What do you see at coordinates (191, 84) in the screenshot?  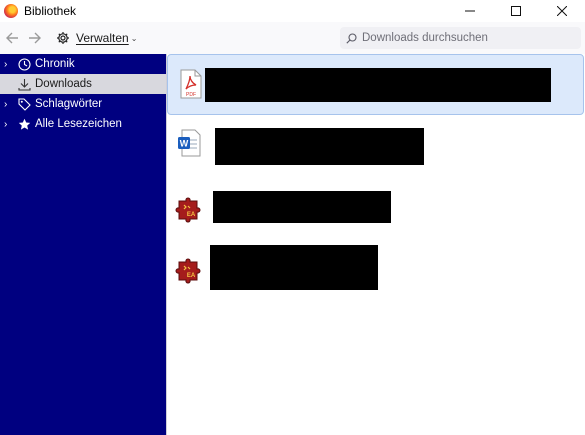 I see `pdf-file-icon: PDF` at bounding box center [191, 84].